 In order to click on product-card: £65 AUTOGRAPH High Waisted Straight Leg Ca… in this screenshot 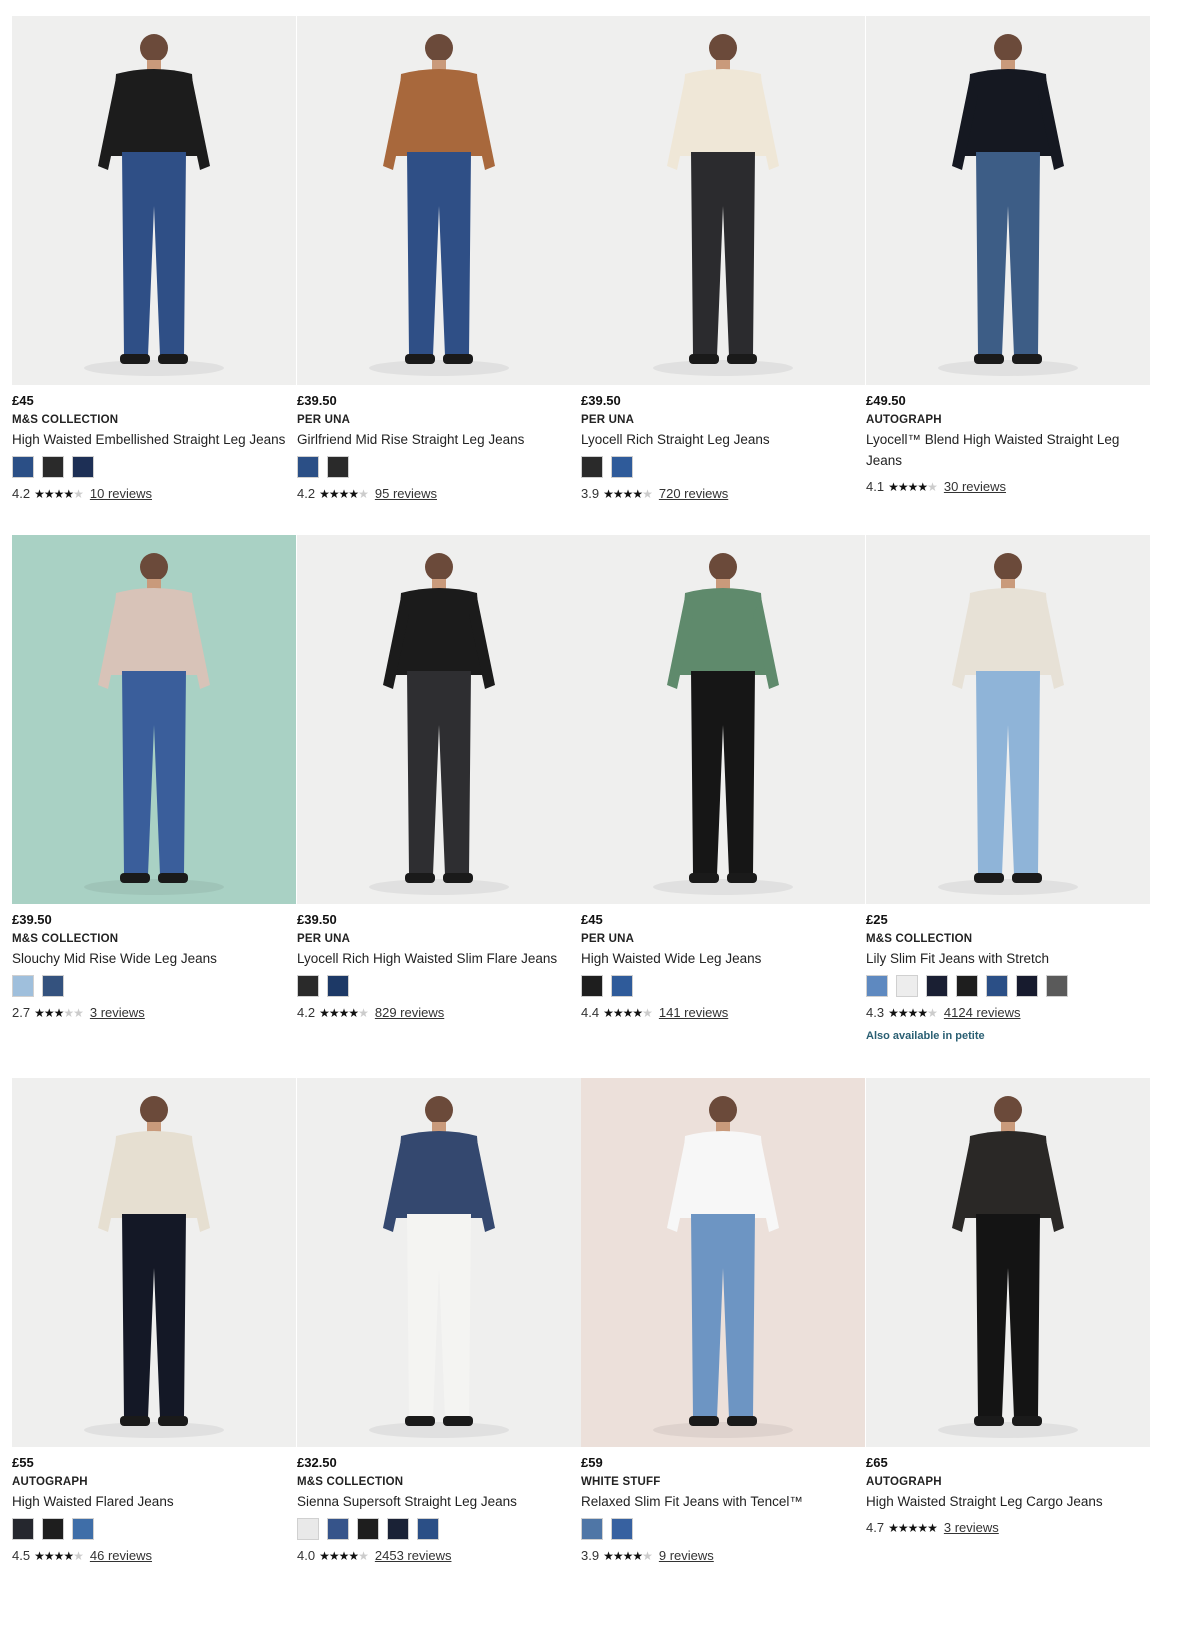, I will do `click(1008, 1306)`.